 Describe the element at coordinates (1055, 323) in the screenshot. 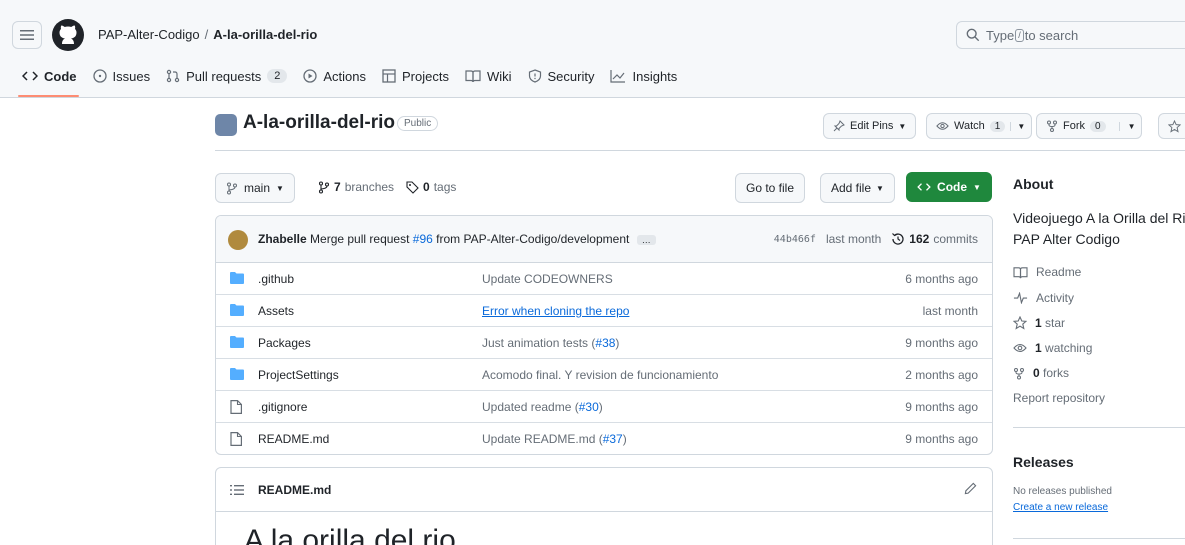

I see `stars-label: star` at that location.